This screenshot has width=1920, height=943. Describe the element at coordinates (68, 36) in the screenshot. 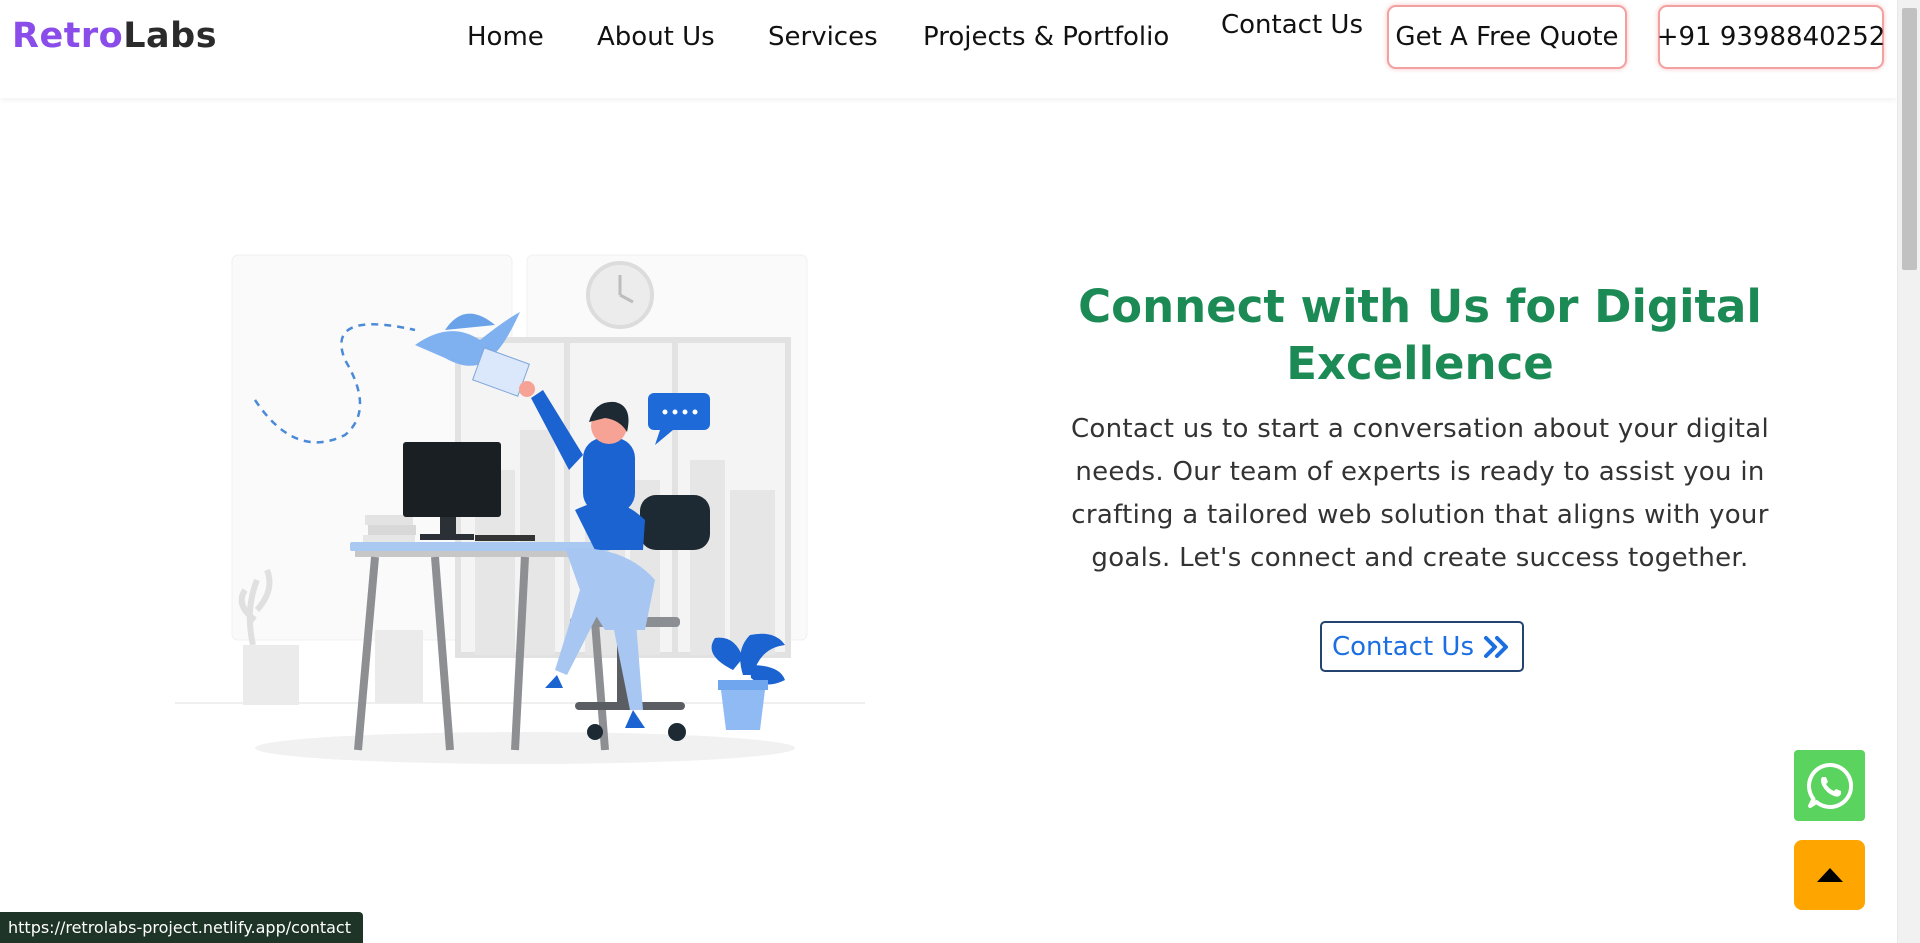

I see `brand-part-retro: Retro` at that location.